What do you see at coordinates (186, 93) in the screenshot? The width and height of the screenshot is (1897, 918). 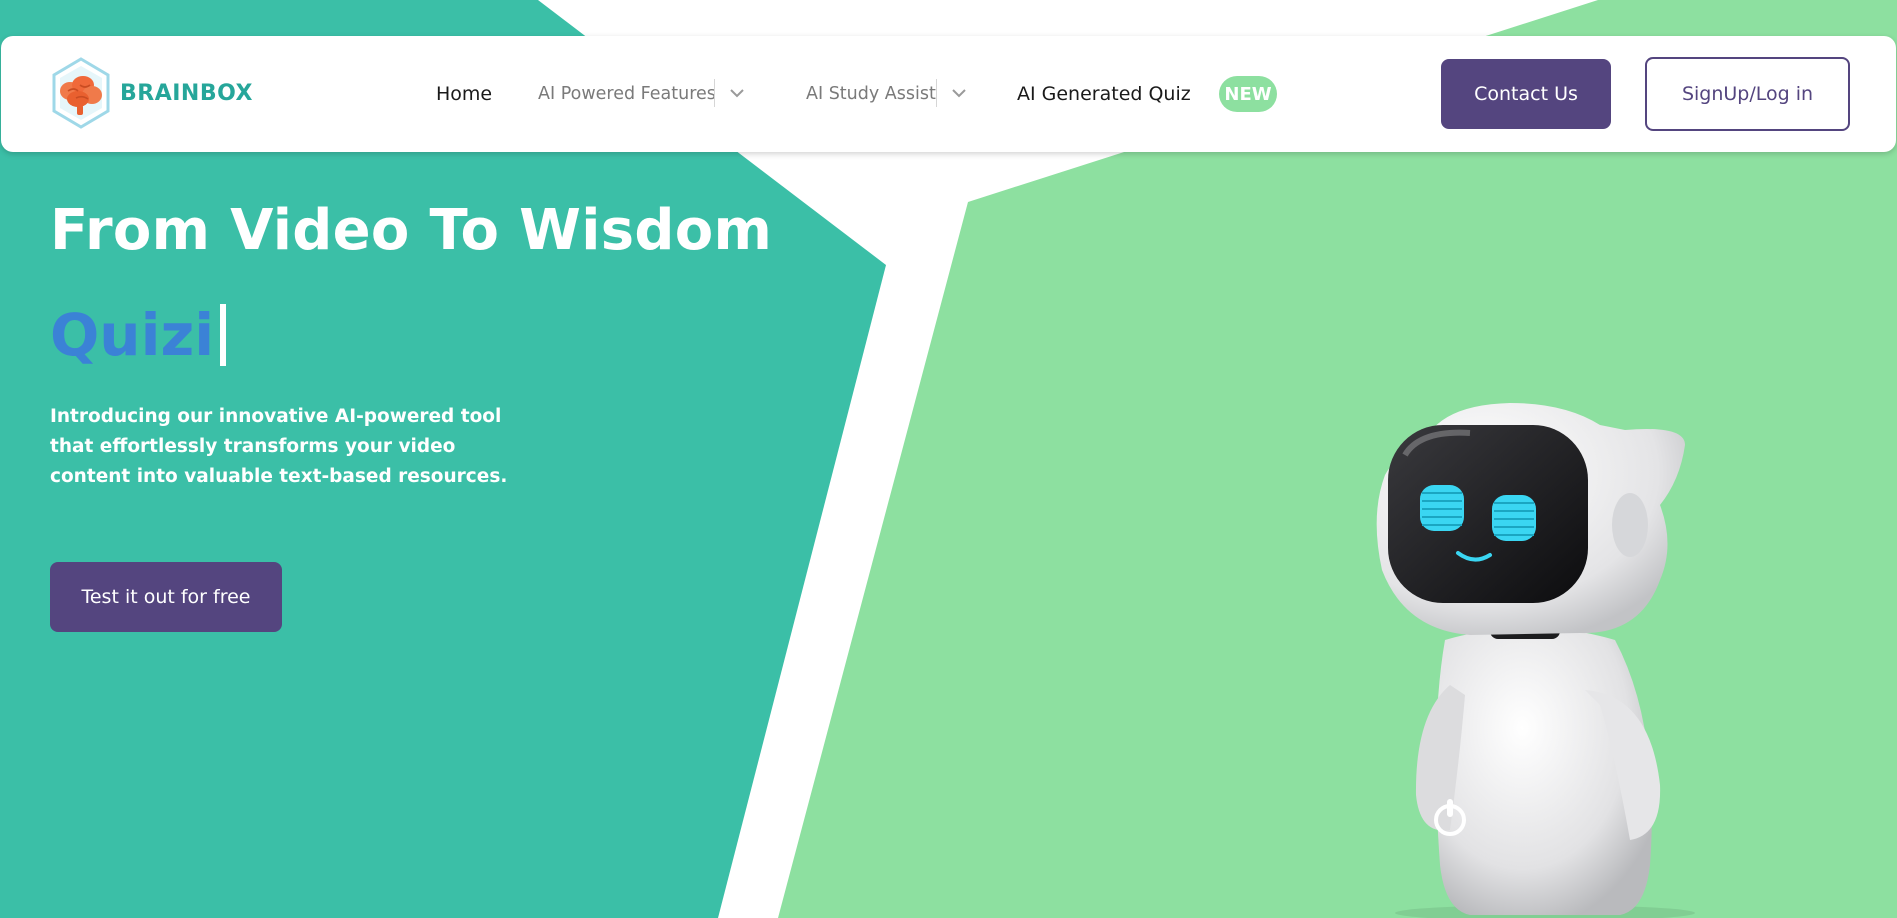 I see `brand-name: BRAINBOX` at bounding box center [186, 93].